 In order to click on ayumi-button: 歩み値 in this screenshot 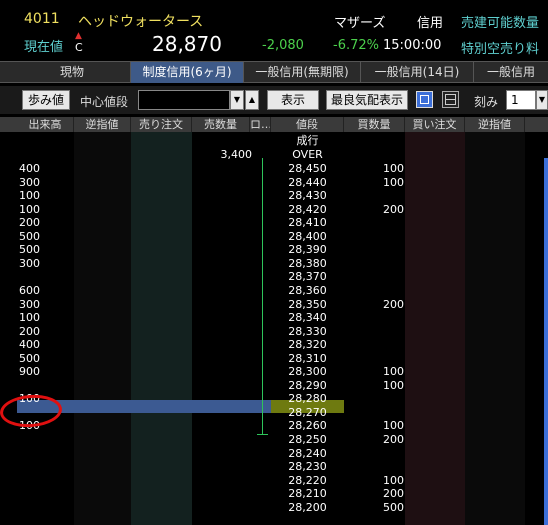, I will do `click(46, 100)`.